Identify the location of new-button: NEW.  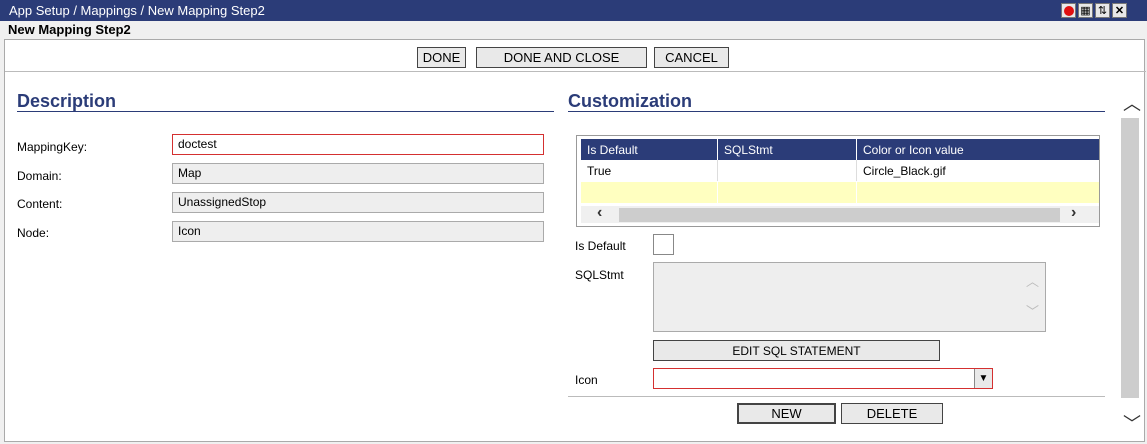
(786, 413).